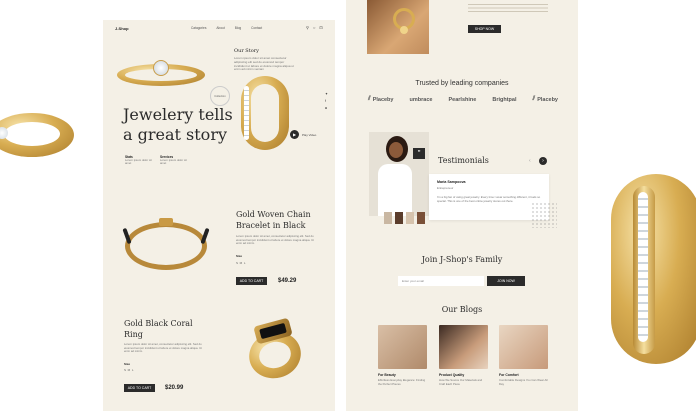 Image resolution: width=696 pixels, height=411 pixels. Describe the element at coordinates (463, 347) in the screenshot. I see `blog-image-quality` at that location.